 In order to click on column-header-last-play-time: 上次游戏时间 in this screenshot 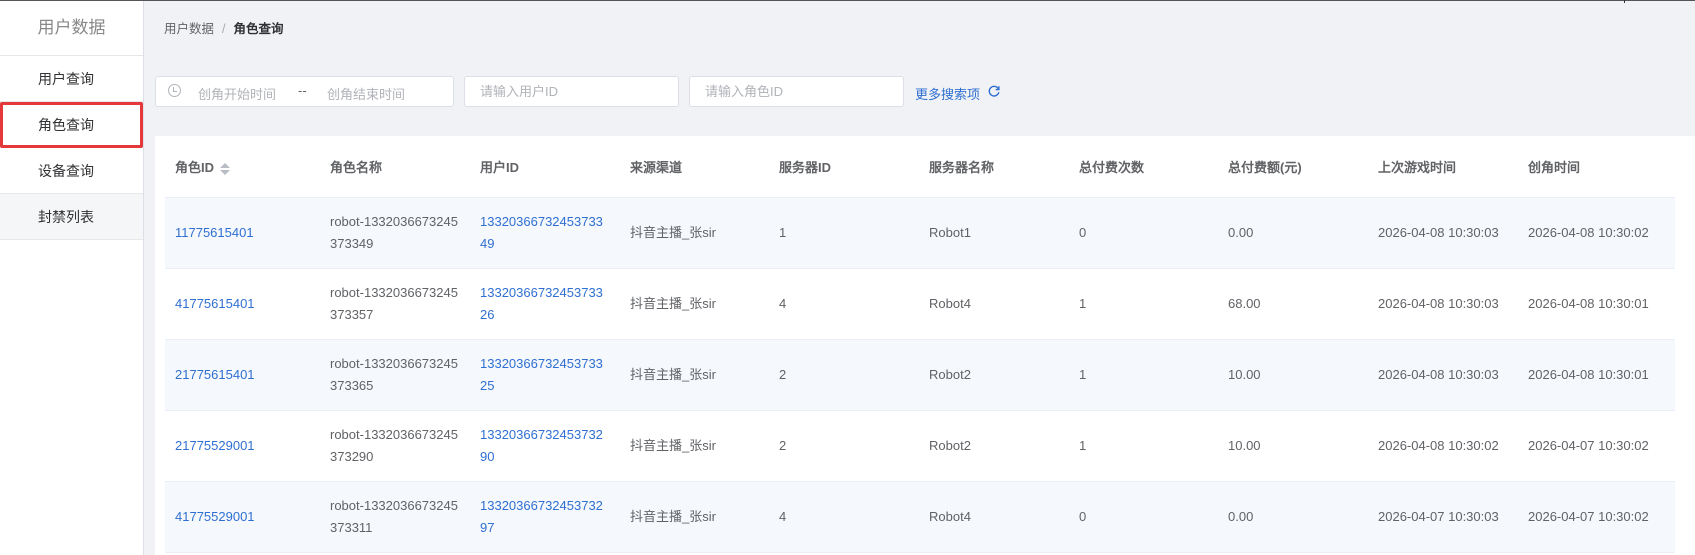, I will do `click(1443, 167)`.